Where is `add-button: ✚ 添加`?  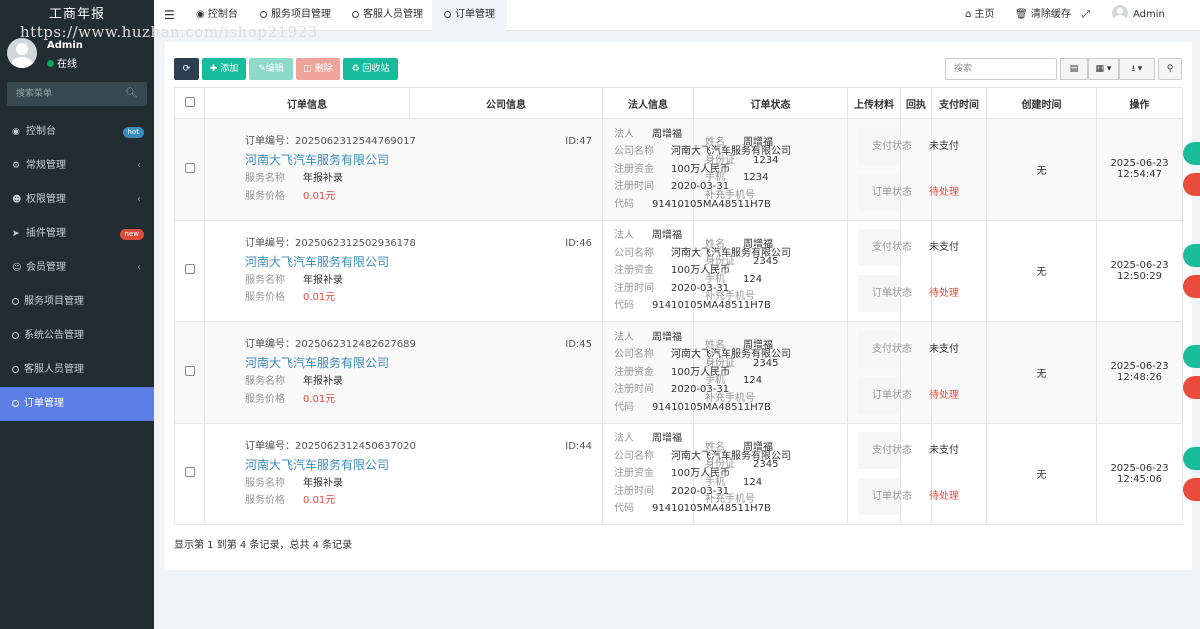 add-button: ✚ 添加 is located at coordinates (224, 69).